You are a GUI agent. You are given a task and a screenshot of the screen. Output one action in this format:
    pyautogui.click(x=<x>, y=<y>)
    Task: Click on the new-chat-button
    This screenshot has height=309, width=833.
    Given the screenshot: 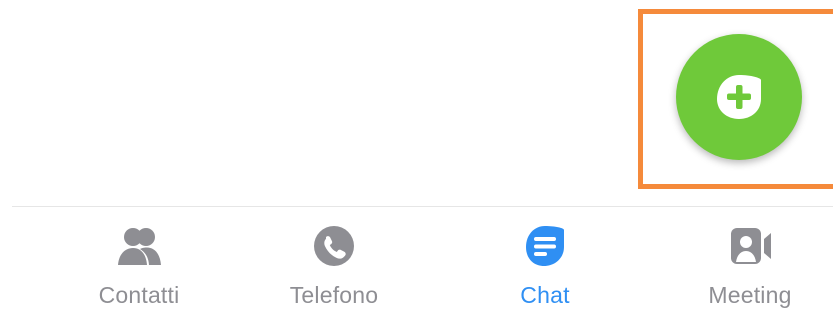 What is the action you would take?
    pyautogui.click(x=739, y=97)
    